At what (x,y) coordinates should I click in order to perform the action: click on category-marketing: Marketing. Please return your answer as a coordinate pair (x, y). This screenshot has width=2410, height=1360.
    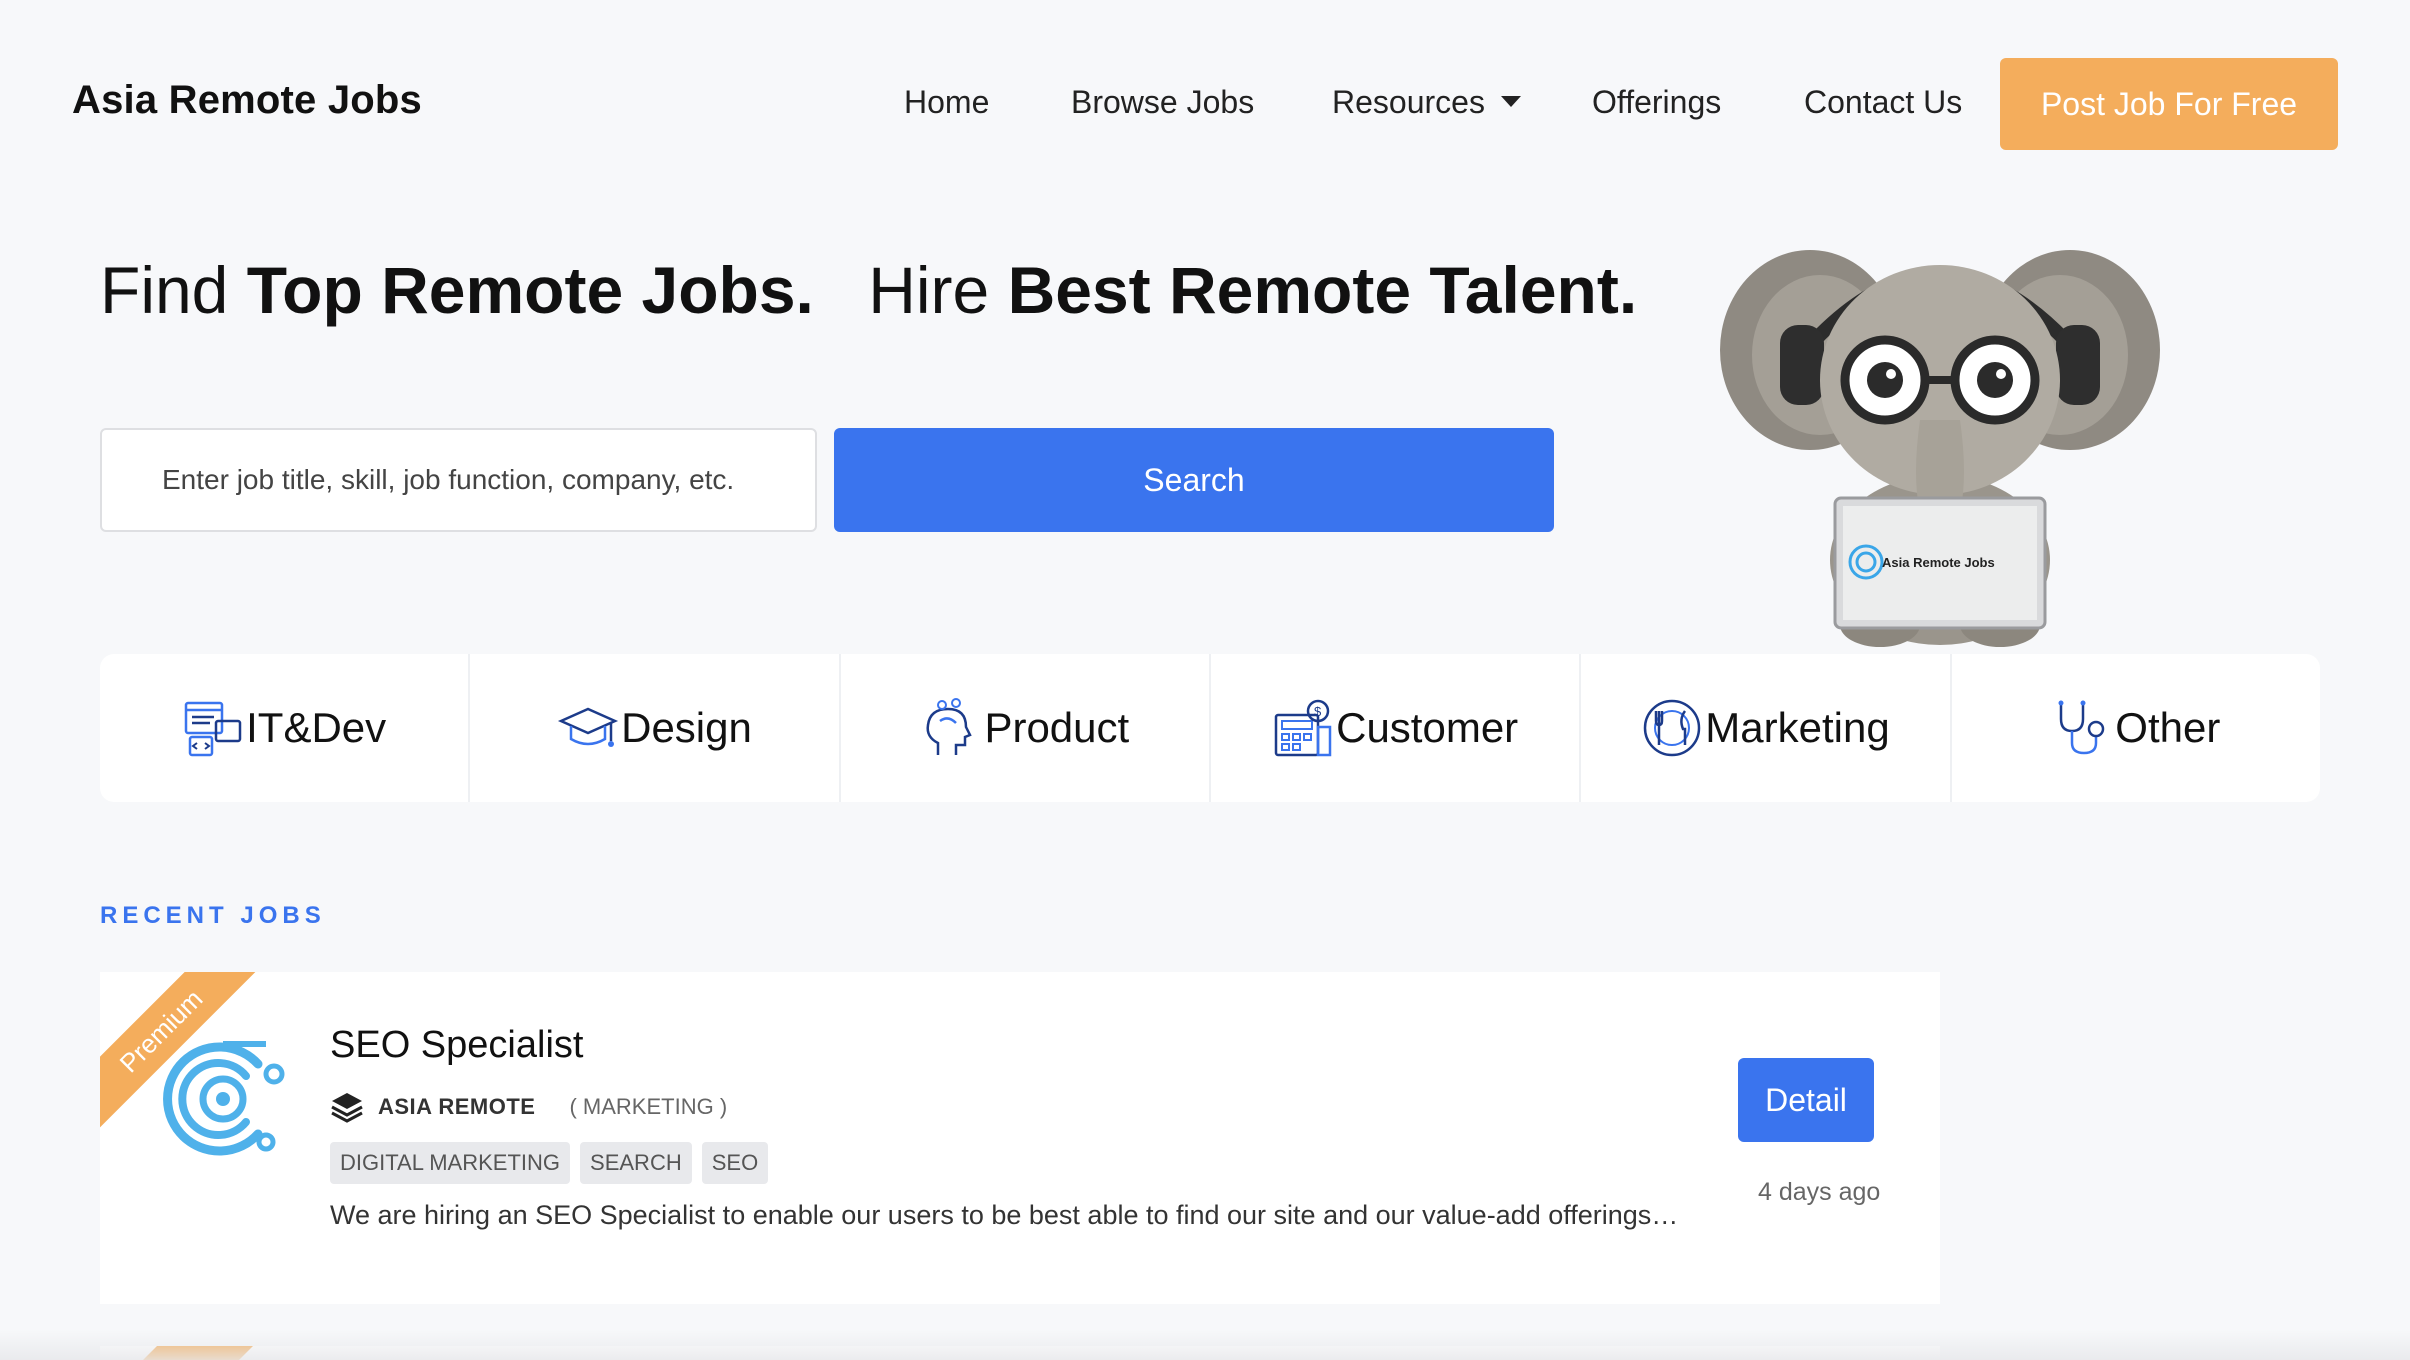
    Looking at the image, I should click on (1766, 728).